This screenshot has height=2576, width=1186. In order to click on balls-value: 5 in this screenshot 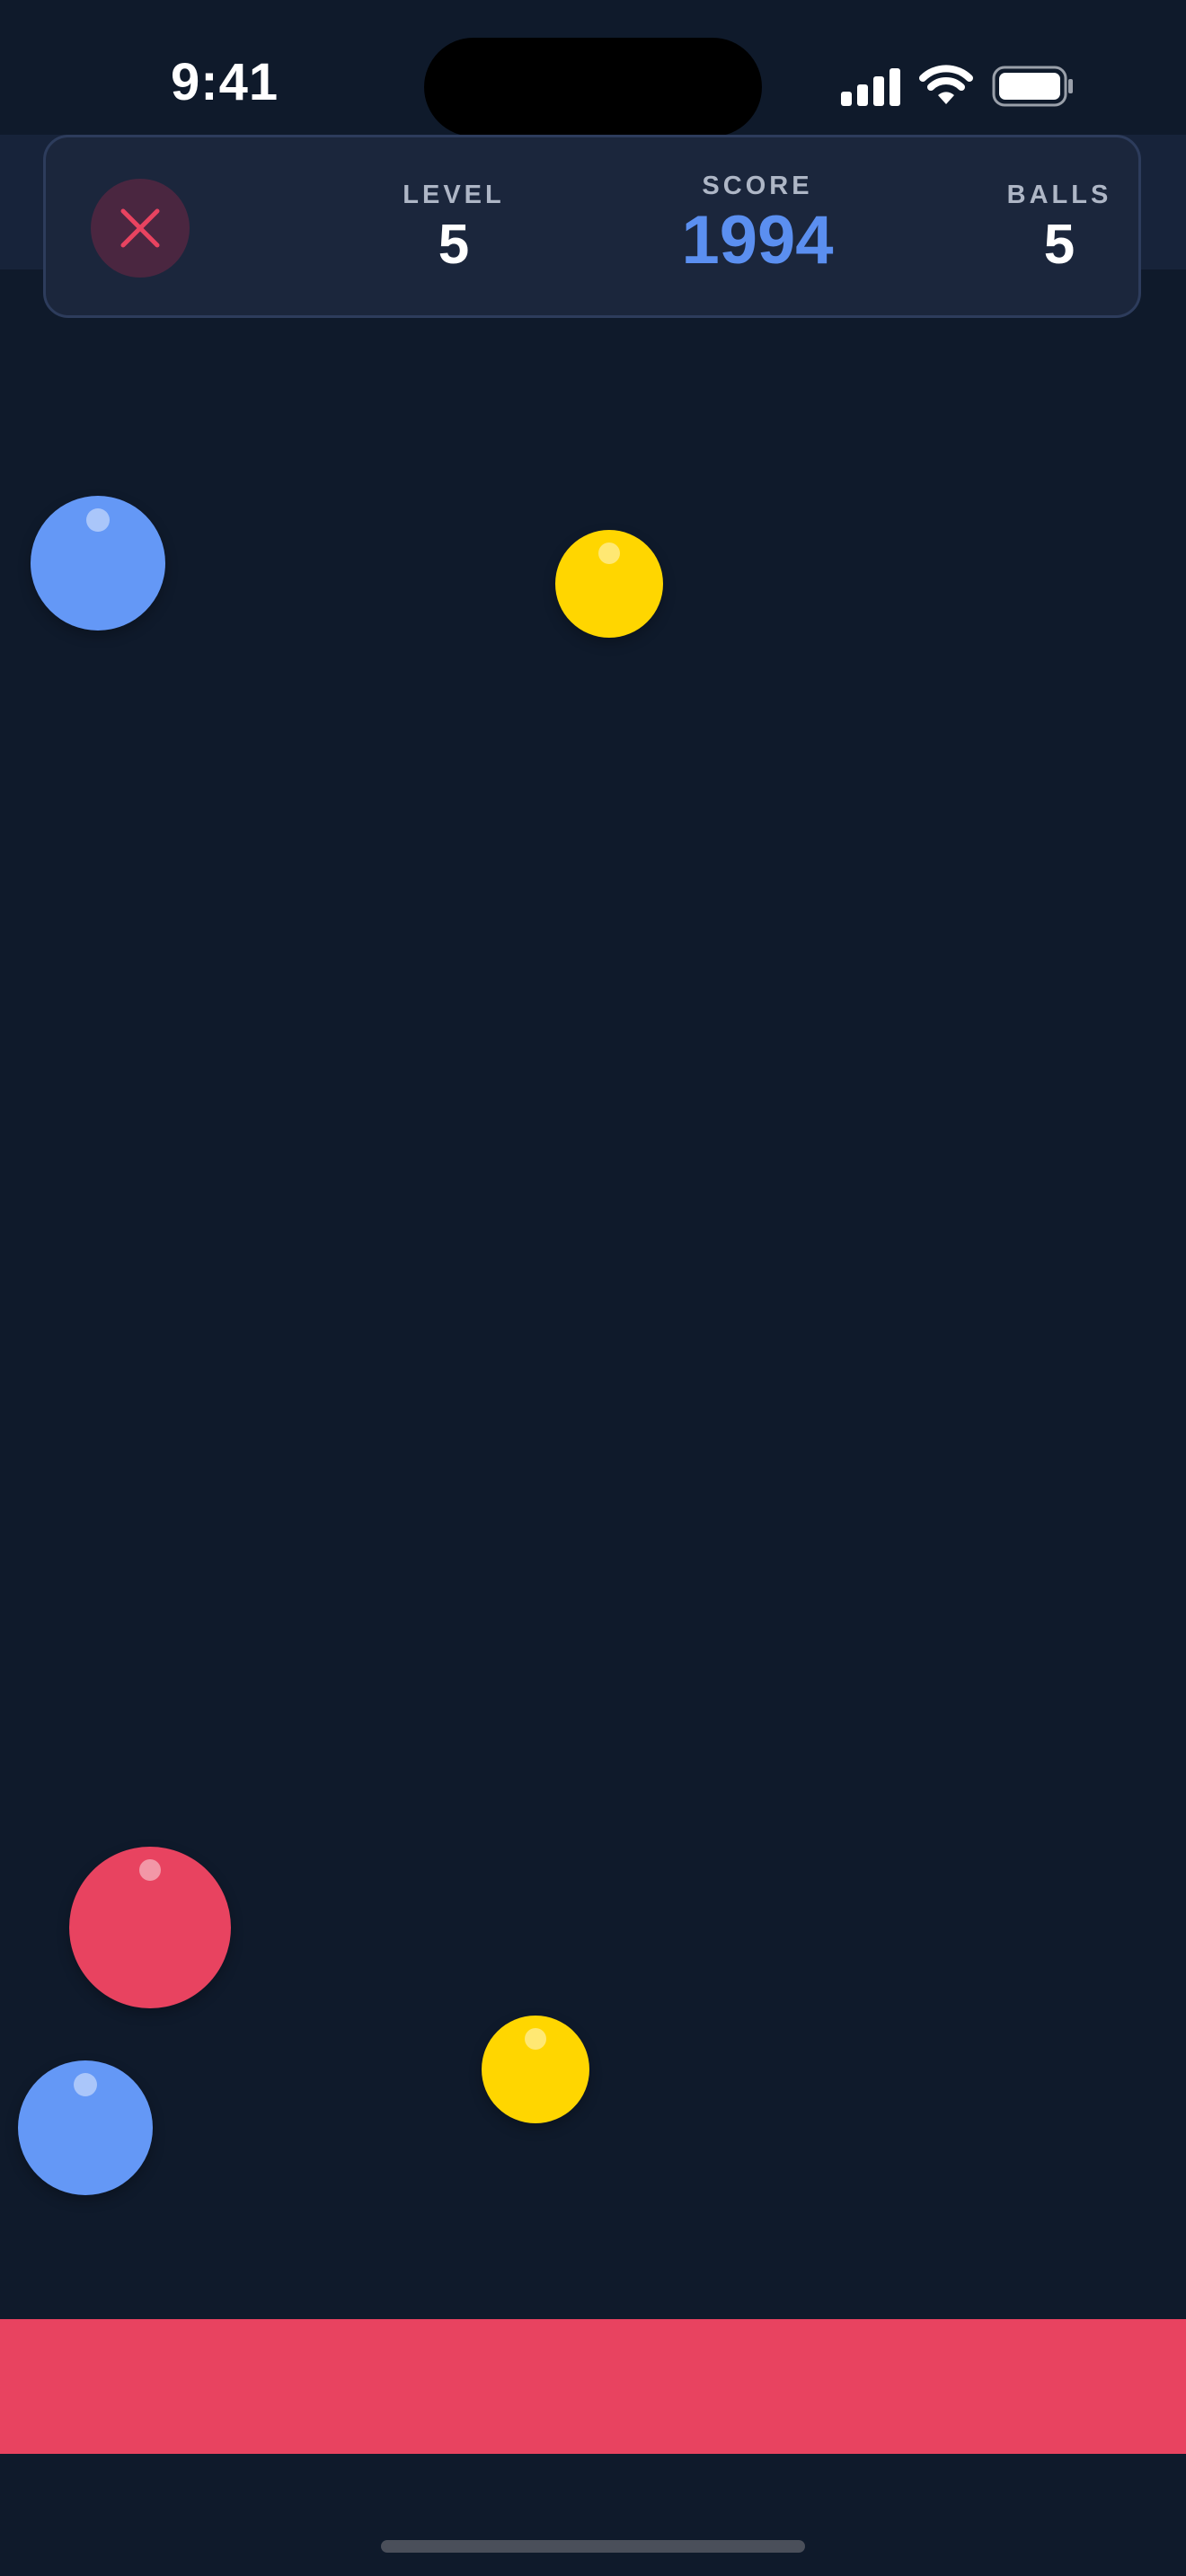, I will do `click(1059, 245)`.